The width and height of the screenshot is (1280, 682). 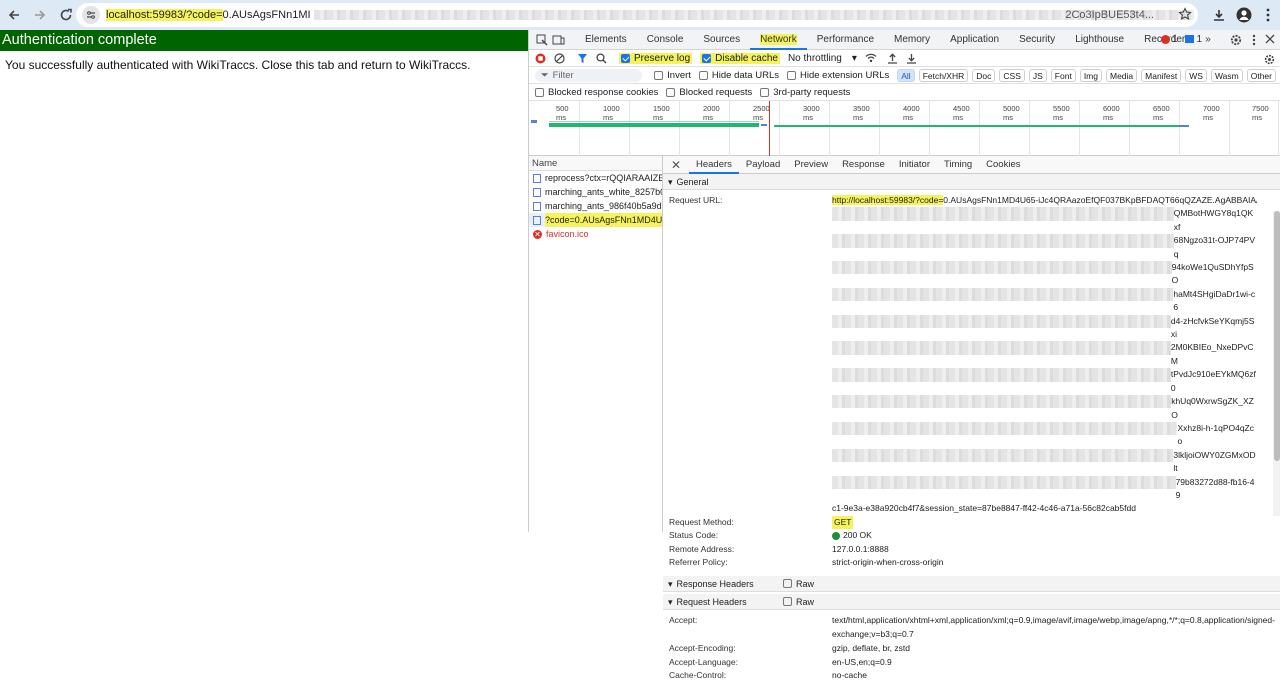 I want to click on filter-type-fetch-xhr: Fetch/XHR, so click(x=943, y=75).